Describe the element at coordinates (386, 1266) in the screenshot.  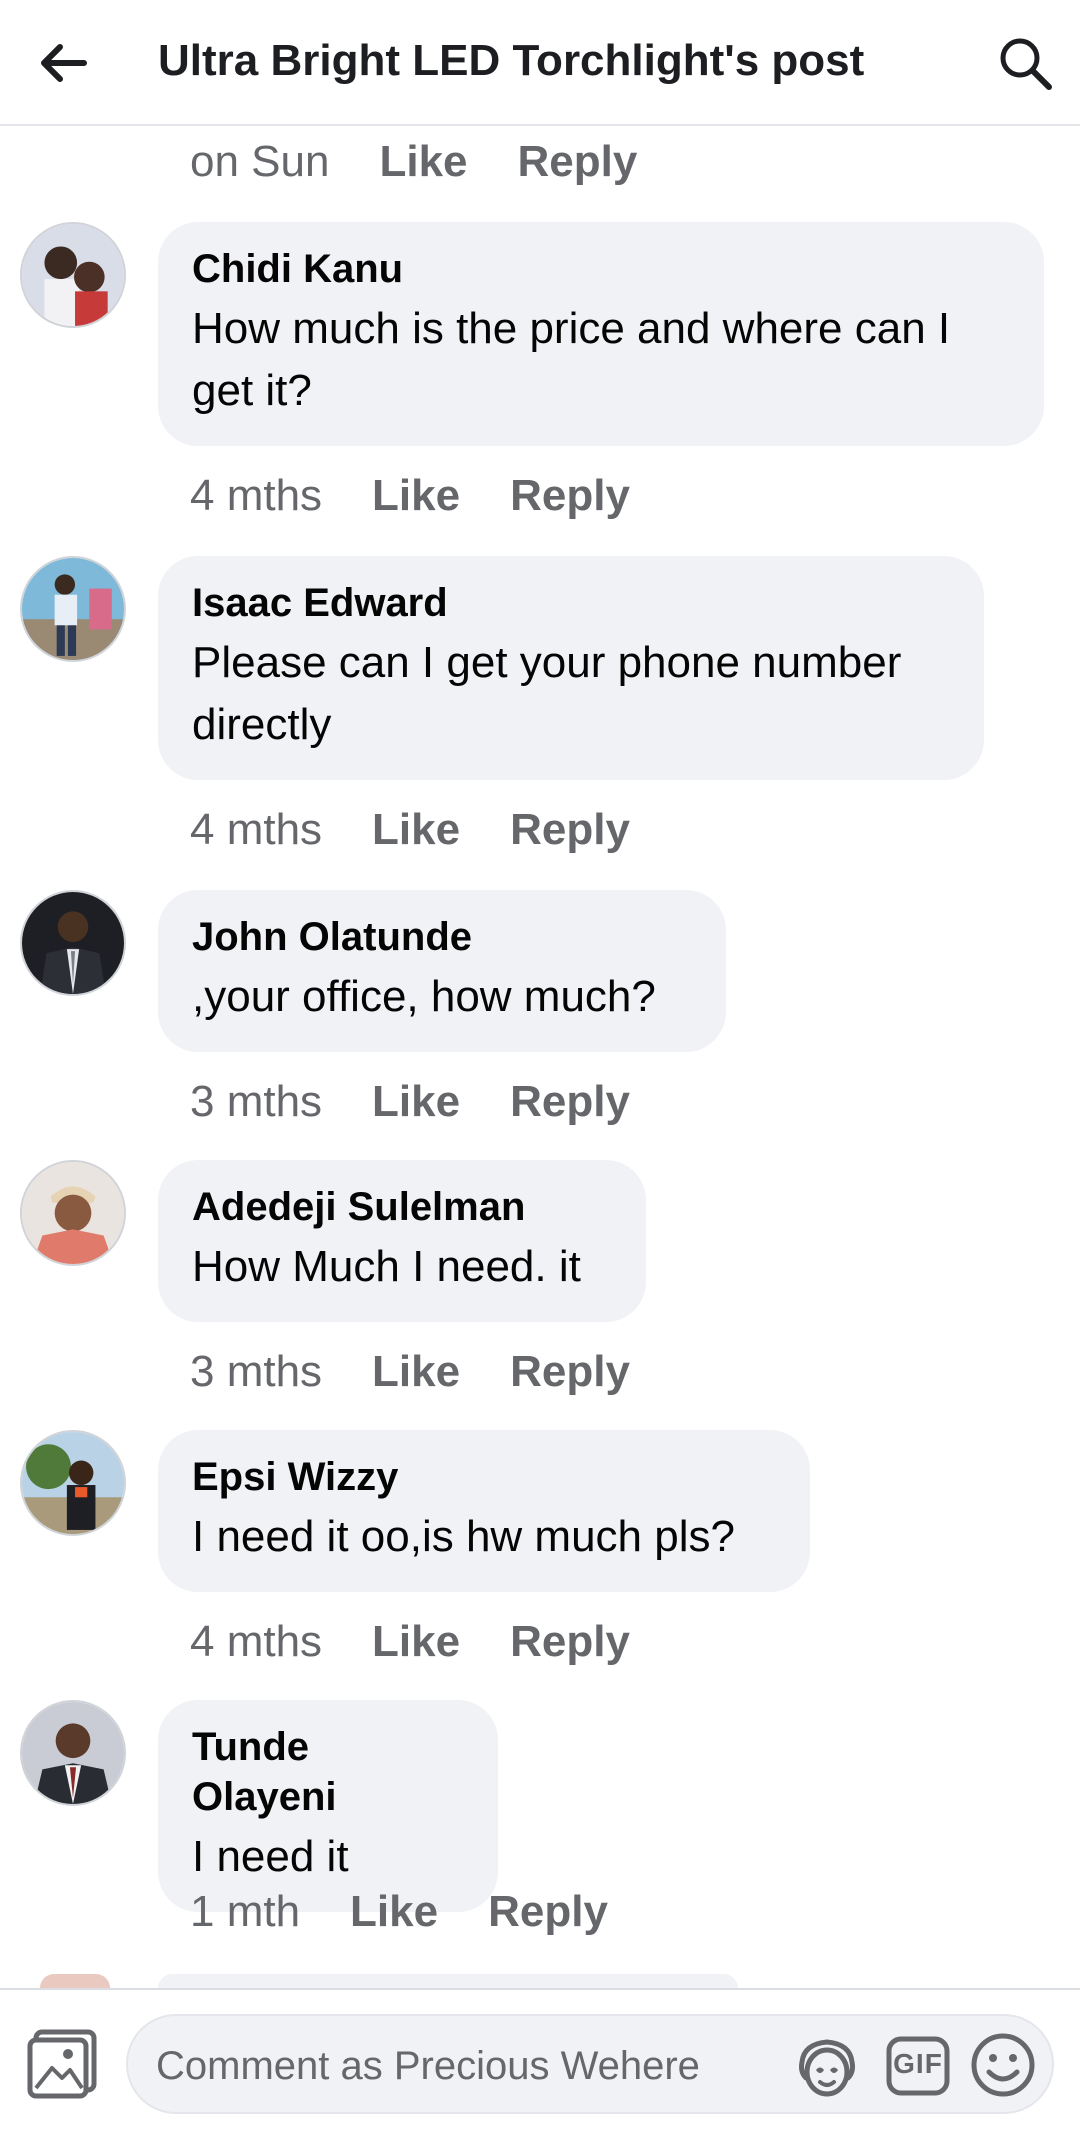
I see `comment-text-line: How Much I need. it` at that location.